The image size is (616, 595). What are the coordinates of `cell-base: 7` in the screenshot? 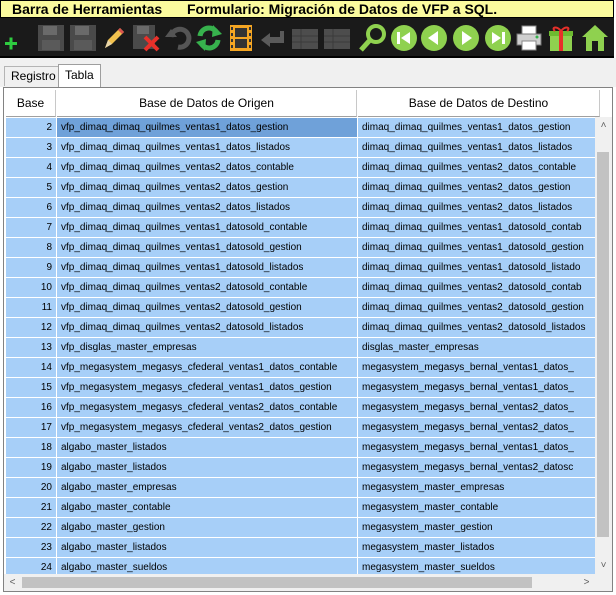 It's located at (31, 228).